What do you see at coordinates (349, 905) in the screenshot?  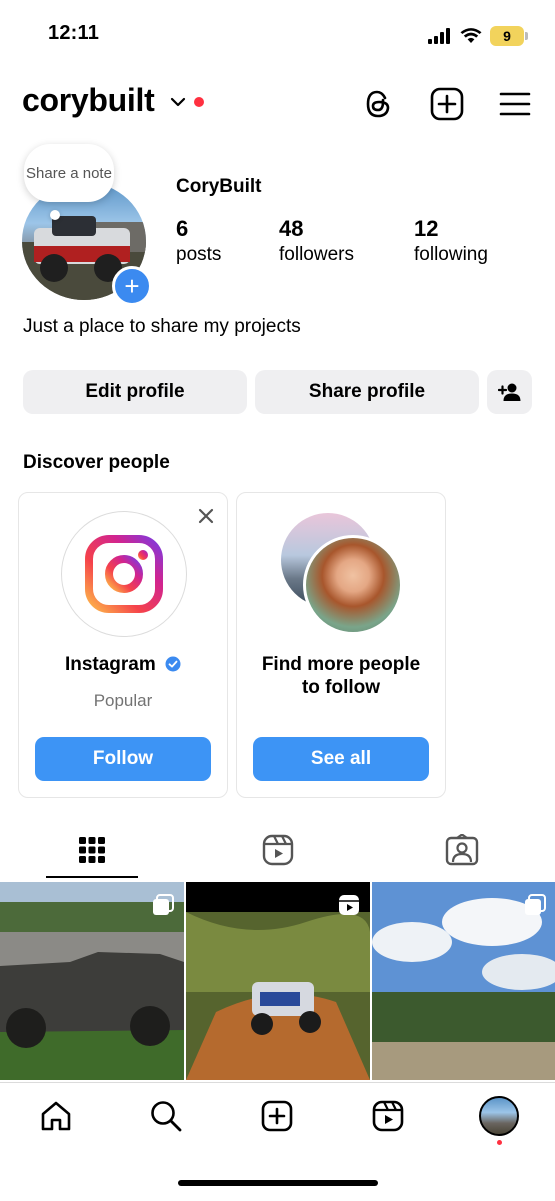 I see `reel-icon` at bounding box center [349, 905].